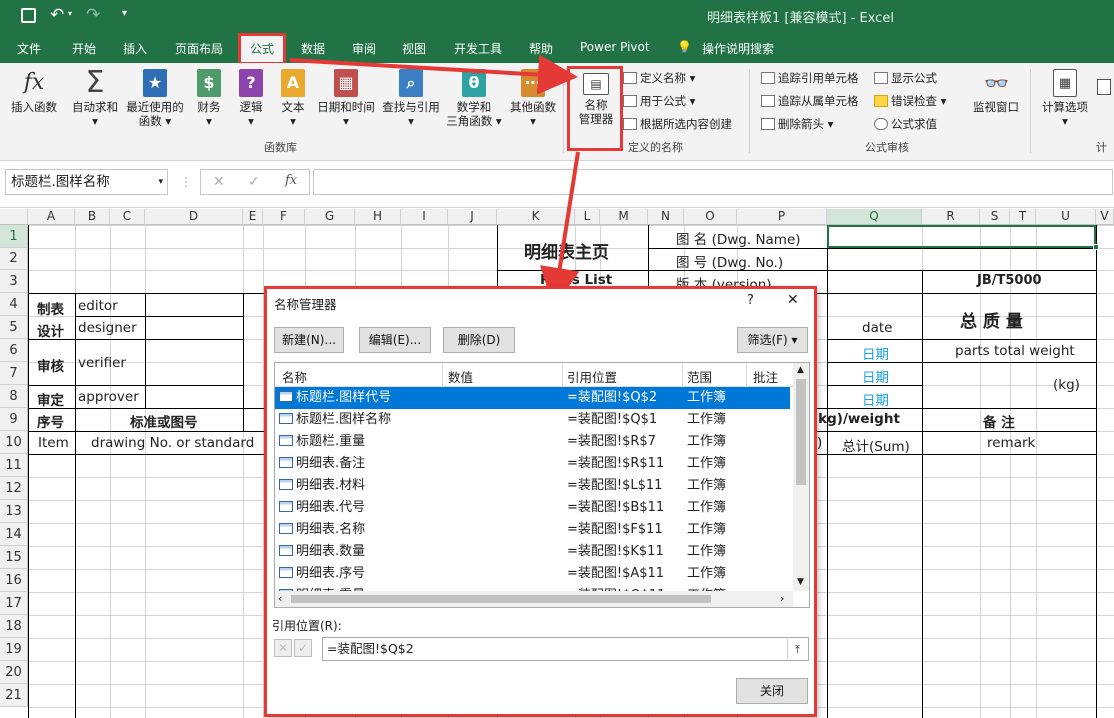  Describe the element at coordinates (433, 74) in the screenshot. I see `arrow-tab-to-button` at that location.